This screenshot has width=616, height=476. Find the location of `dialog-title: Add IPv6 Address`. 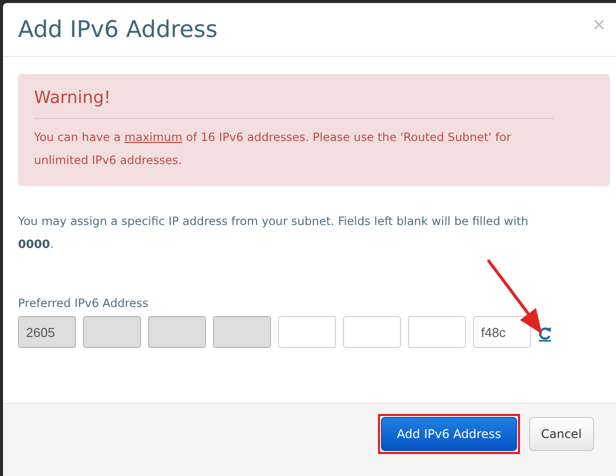

dialog-title: Add IPv6 Address is located at coordinates (118, 29).